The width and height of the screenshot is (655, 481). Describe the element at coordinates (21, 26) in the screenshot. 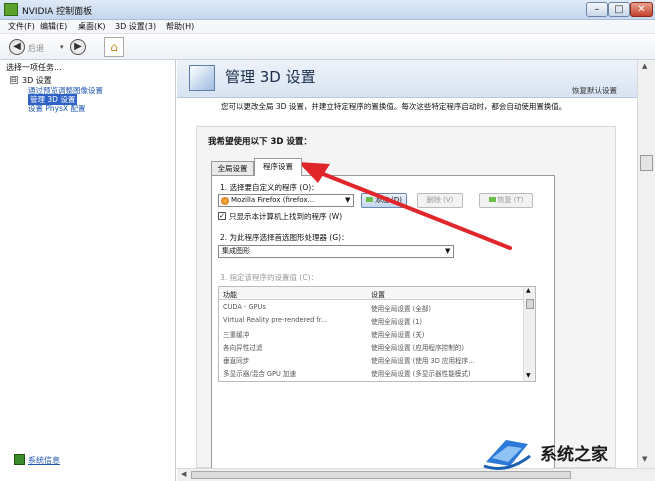

I see `menu-file: 文件(F)` at that location.